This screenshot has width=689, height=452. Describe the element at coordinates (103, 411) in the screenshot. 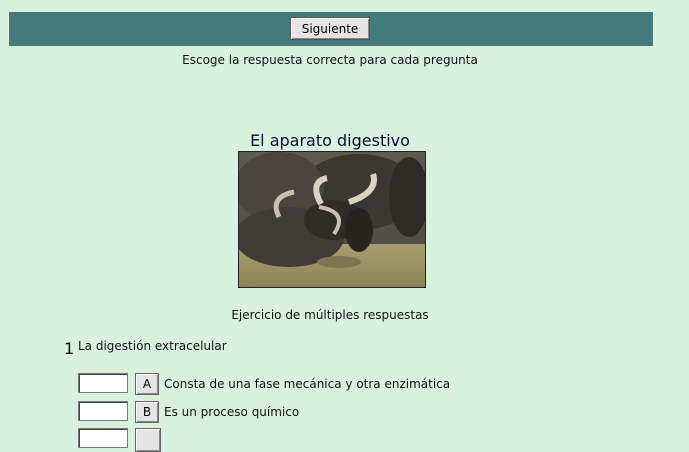

I see `answer-input-b` at that location.